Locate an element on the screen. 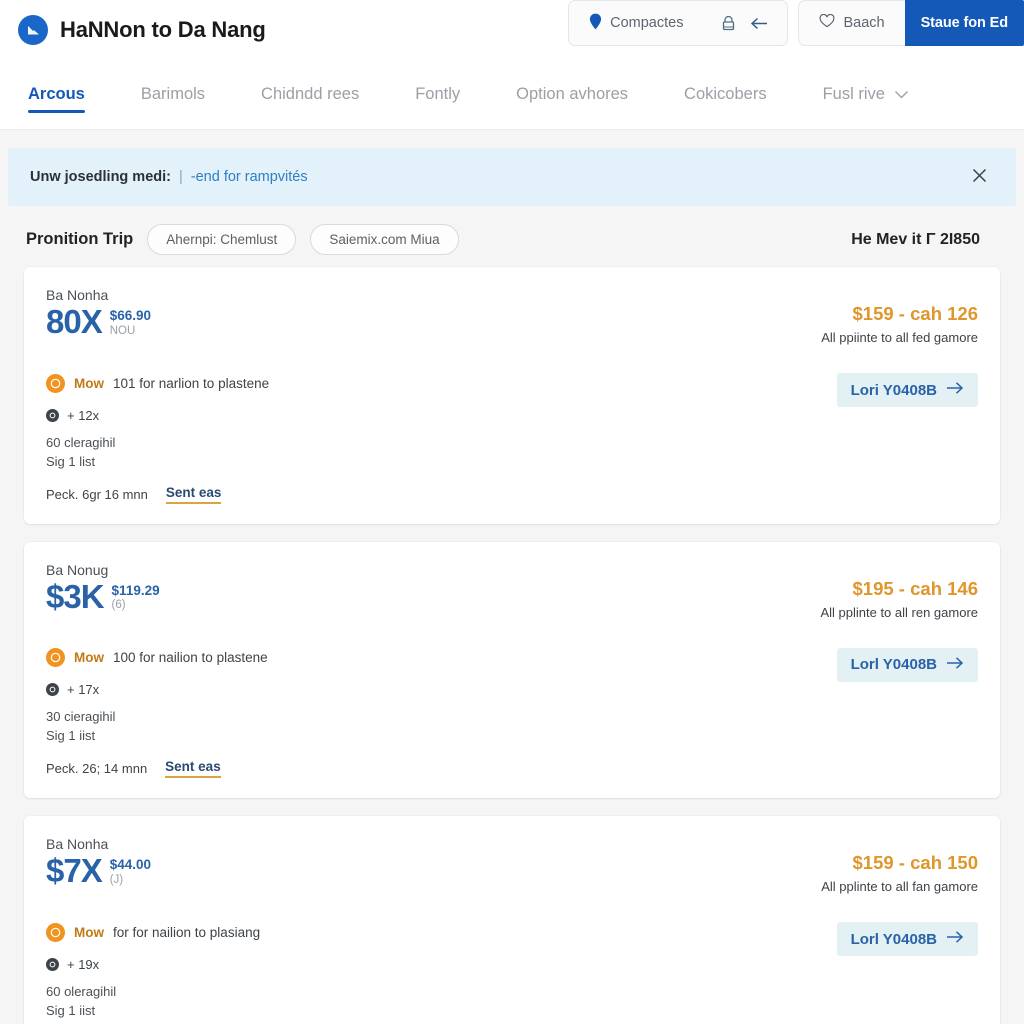 The width and height of the screenshot is (1024, 1024). airline-logo-icon is located at coordinates (33, 30).